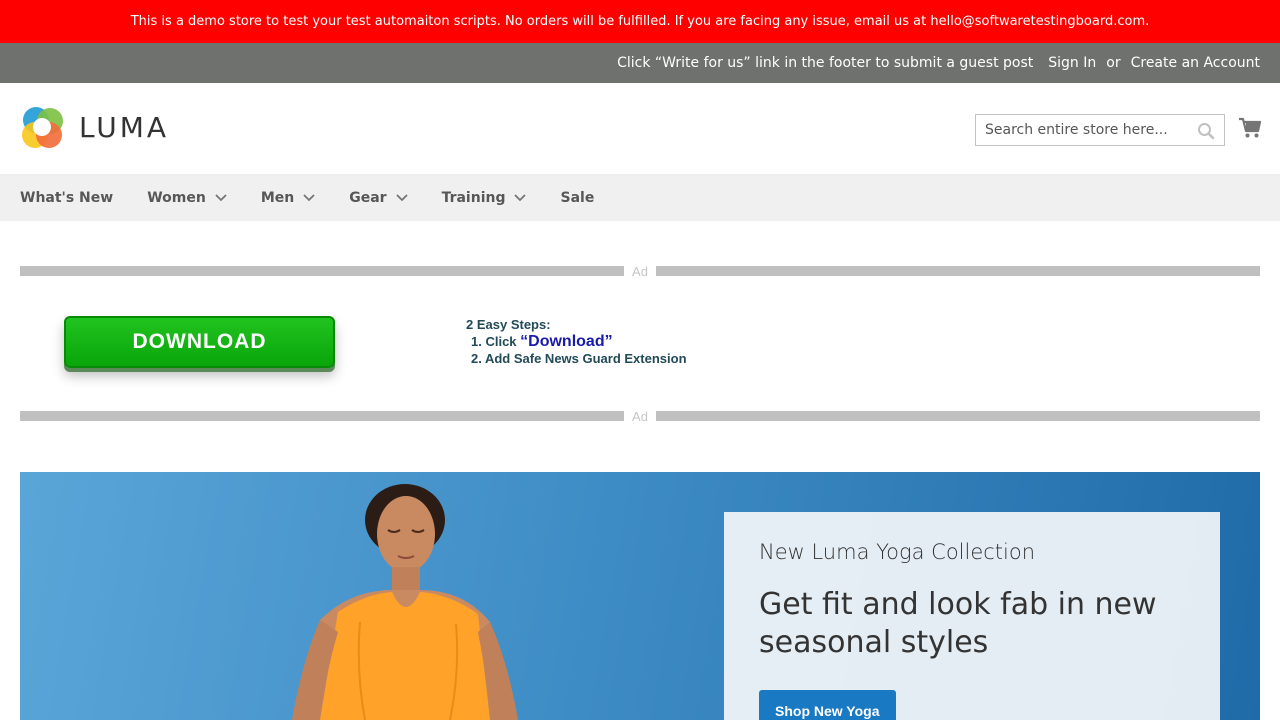  Describe the element at coordinates (579, 358) in the screenshot. I see `ad-step-2: 2. Add Safe News Guard Extension` at that location.